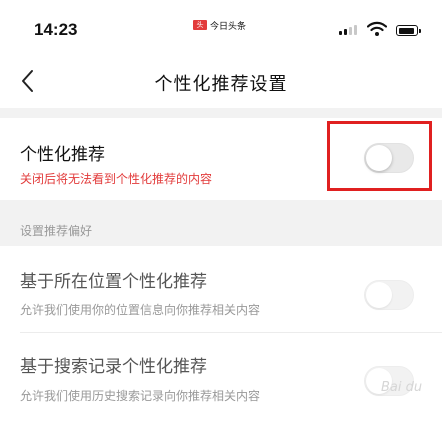 Image resolution: width=442 pixels, height=426 pixels. What do you see at coordinates (200, 25) in the screenshot?
I see `toutiao-logo-icon: 头` at bounding box center [200, 25].